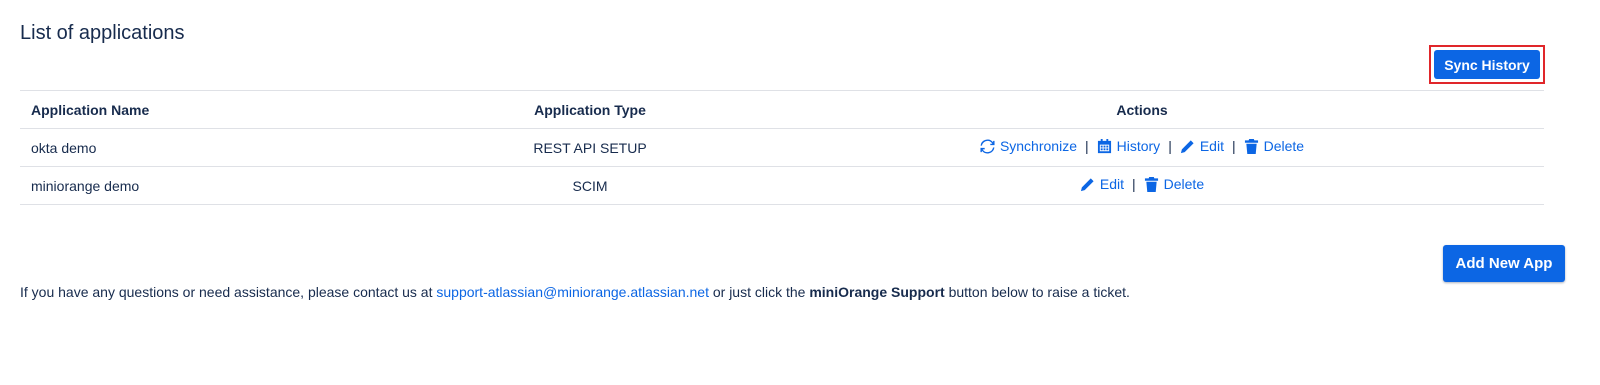  I want to click on header-application-name: Application Name, so click(230, 109).